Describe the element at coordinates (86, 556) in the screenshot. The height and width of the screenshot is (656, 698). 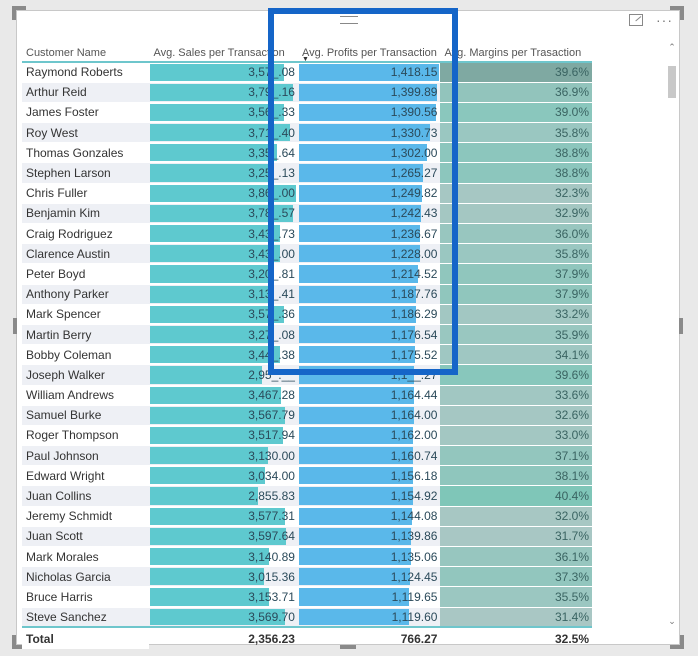
I see `customer-name-cell: Mark Morales` at that location.